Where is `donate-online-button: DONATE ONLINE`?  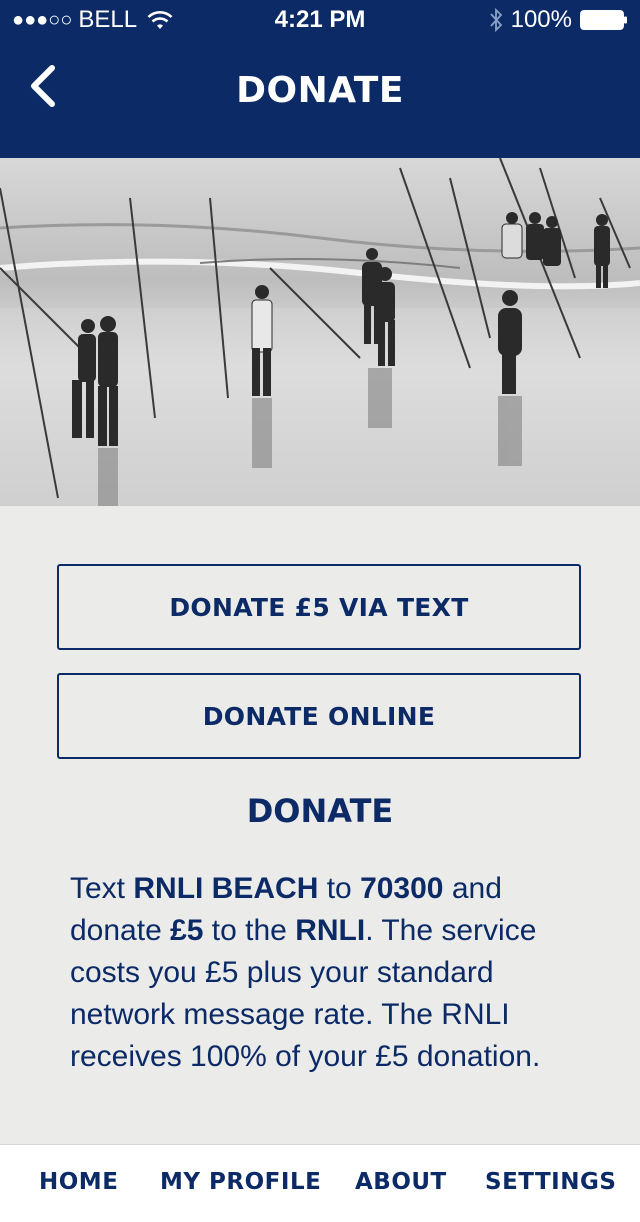 donate-online-button: DONATE ONLINE is located at coordinates (319, 716).